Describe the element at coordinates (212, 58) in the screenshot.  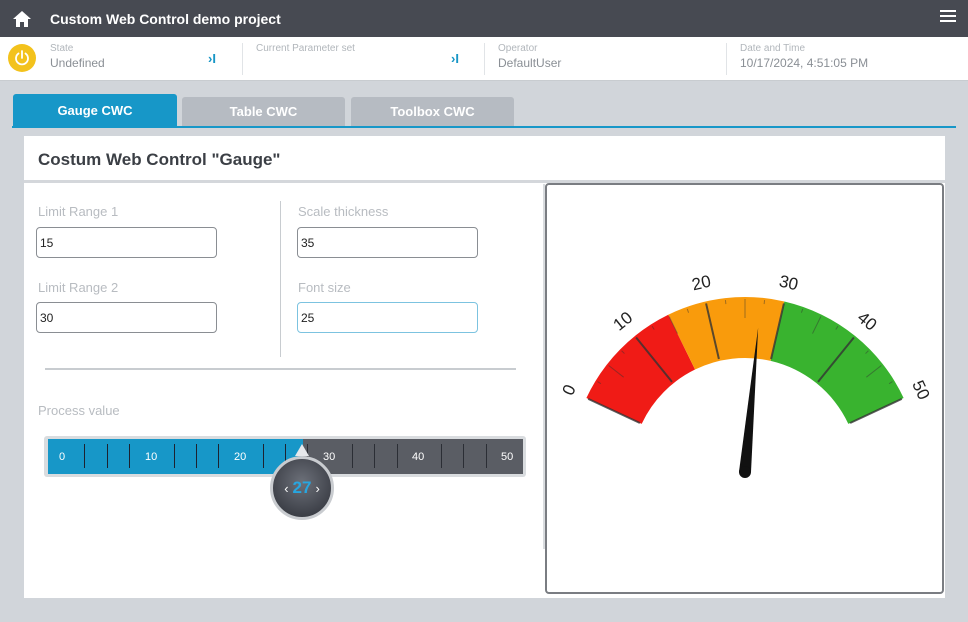
I see `state-expand-icon: ›I` at that location.